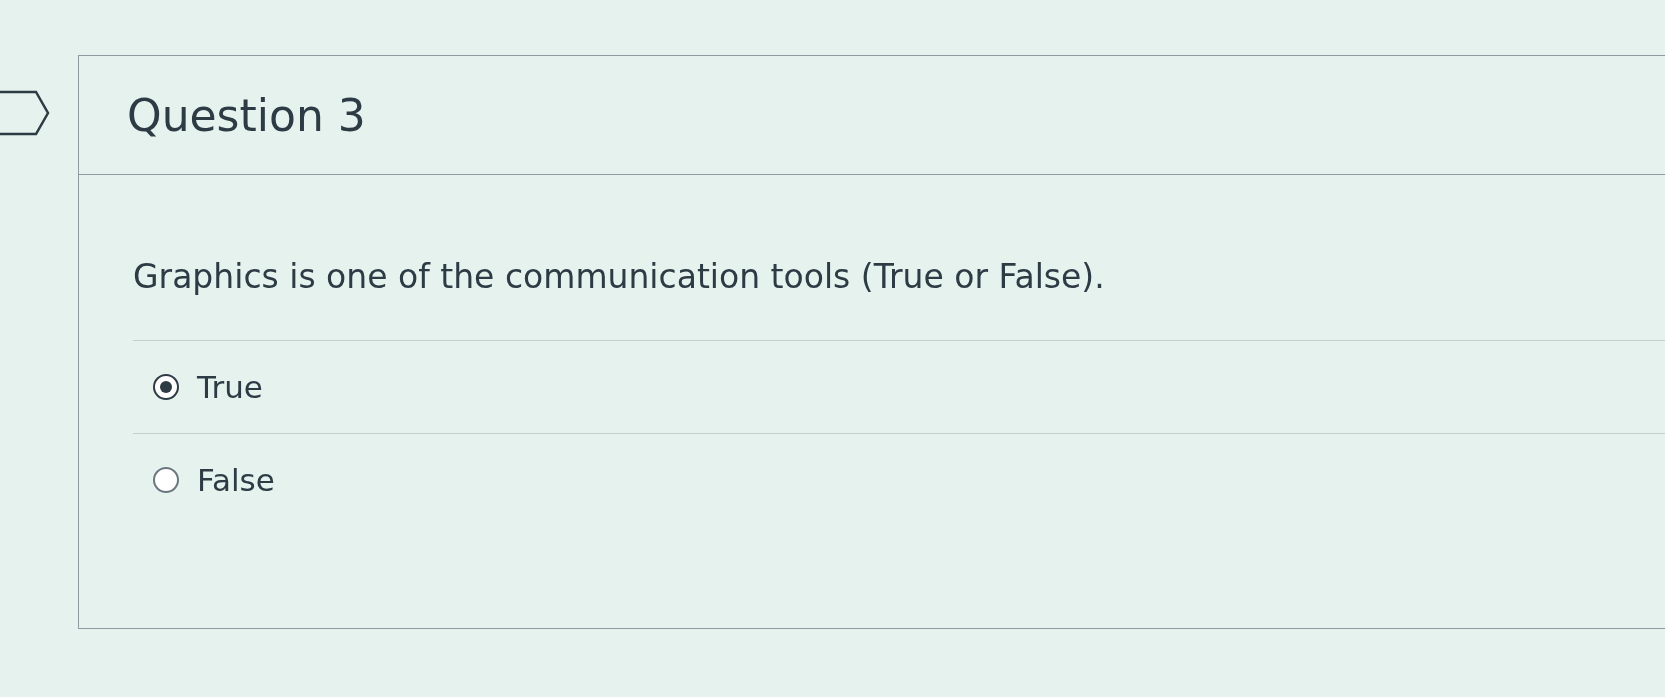 The image size is (1665, 697). What do you see at coordinates (230, 387) in the screenshot?
I see `option-label: True` at bounding box center [230, 387].